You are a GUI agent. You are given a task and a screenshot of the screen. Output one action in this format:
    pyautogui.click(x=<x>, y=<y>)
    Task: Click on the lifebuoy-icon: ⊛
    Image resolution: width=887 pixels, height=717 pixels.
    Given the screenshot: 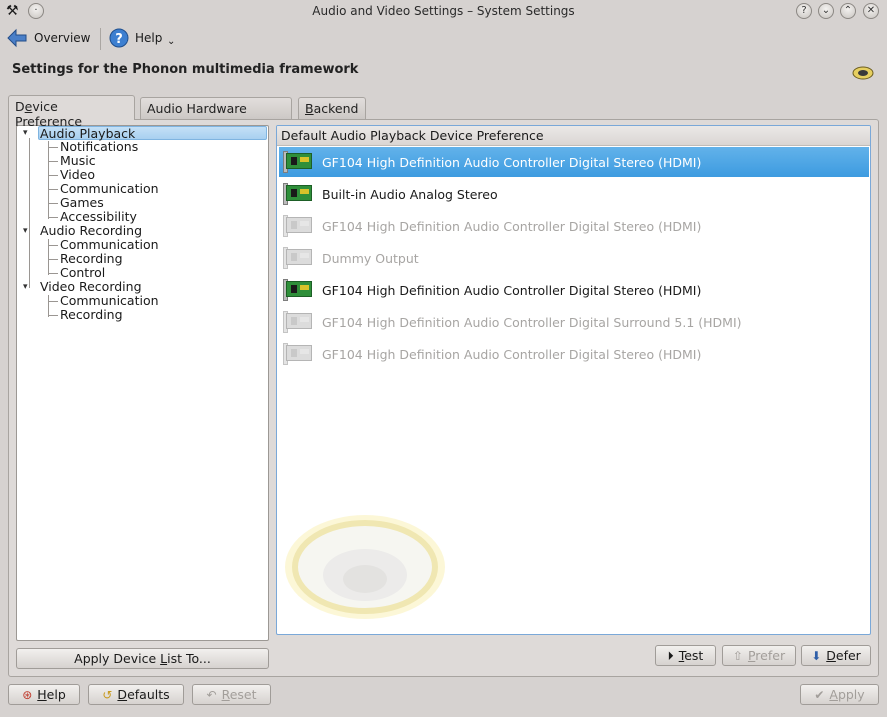 What is the action you would take?
    pyautogui.click(x=27, y=694)
    